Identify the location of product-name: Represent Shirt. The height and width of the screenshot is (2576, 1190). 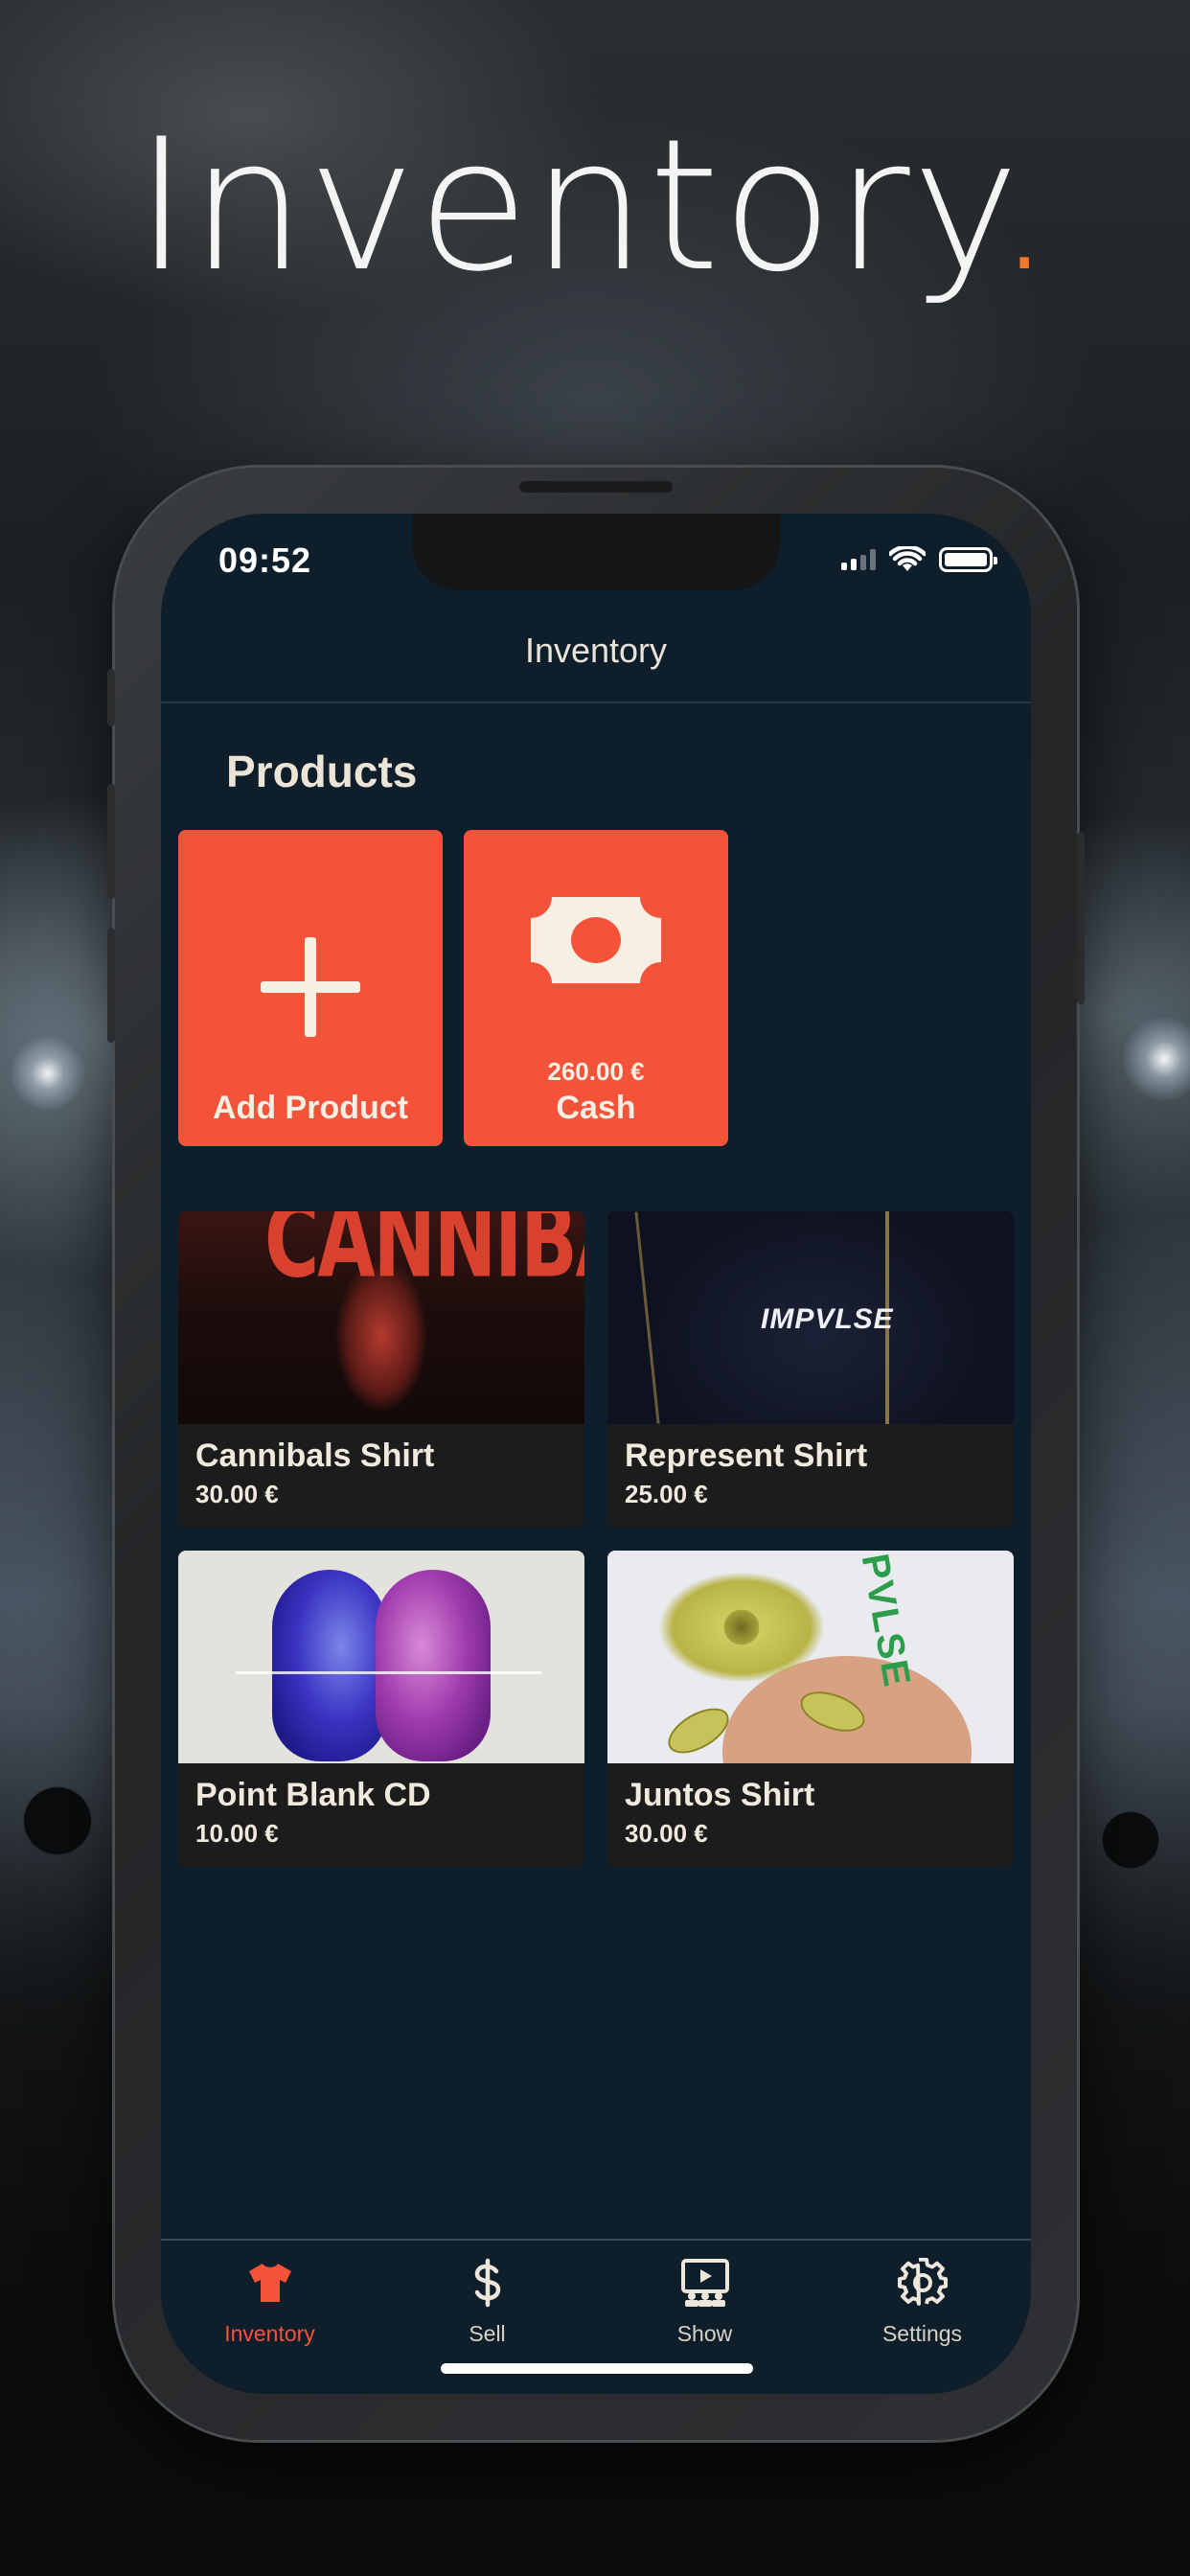
(747, 1456).